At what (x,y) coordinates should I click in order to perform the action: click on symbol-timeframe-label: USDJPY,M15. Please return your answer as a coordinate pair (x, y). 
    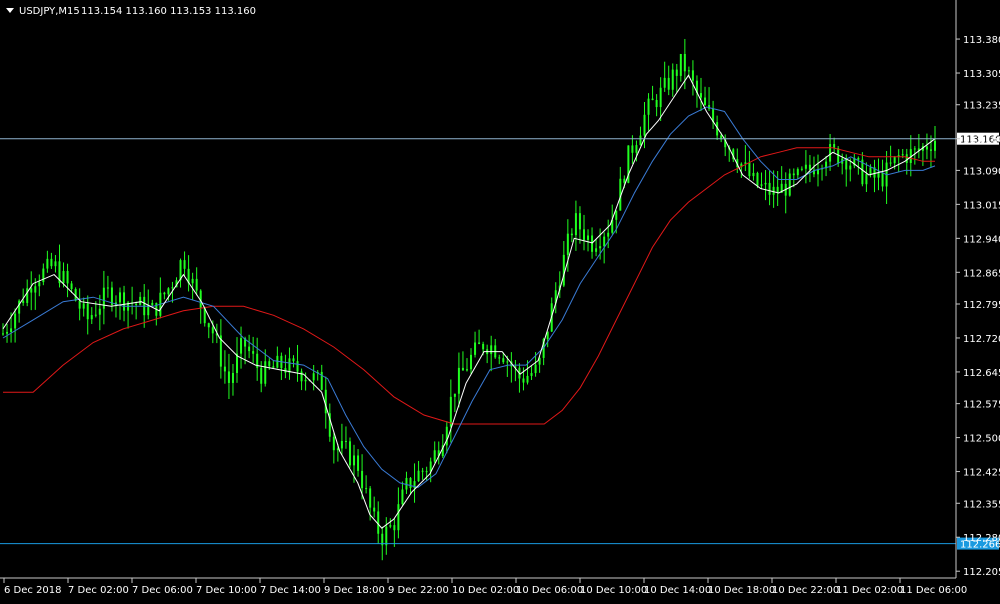
    Looking at the image, I should click on (49, 11).